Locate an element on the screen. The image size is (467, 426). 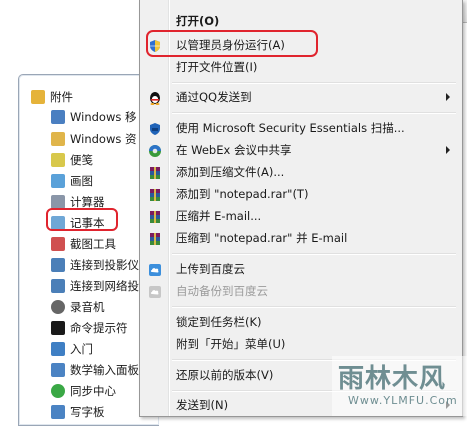
menu-item-open-file-location: 打开文件位置(I) is located at coordinates (301, 67).